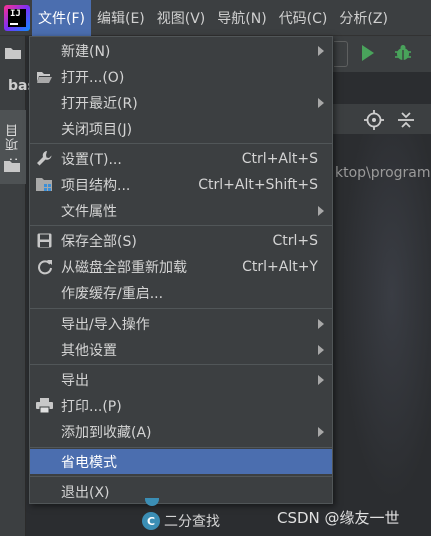  I want to click on menu-item-export-import: 导出/导入操作, so click(181, 323).